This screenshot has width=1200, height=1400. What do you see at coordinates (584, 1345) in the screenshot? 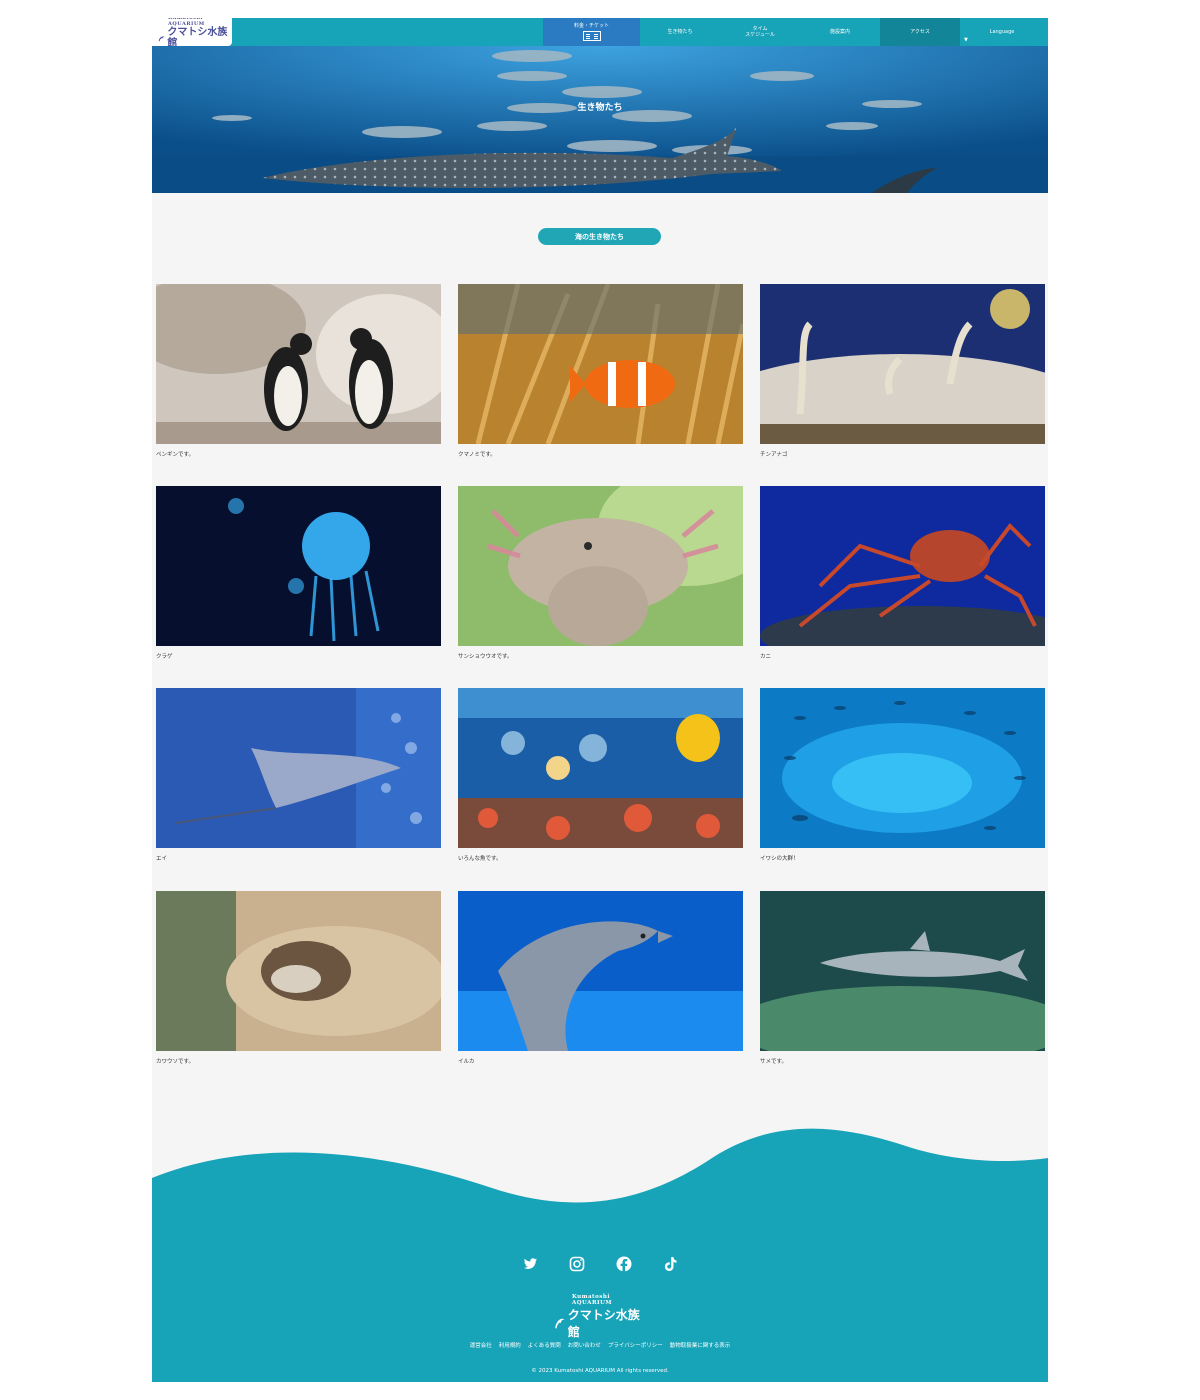
I see `footer-link-contact: お問い合わせ` at bounding box center [584, 1345].